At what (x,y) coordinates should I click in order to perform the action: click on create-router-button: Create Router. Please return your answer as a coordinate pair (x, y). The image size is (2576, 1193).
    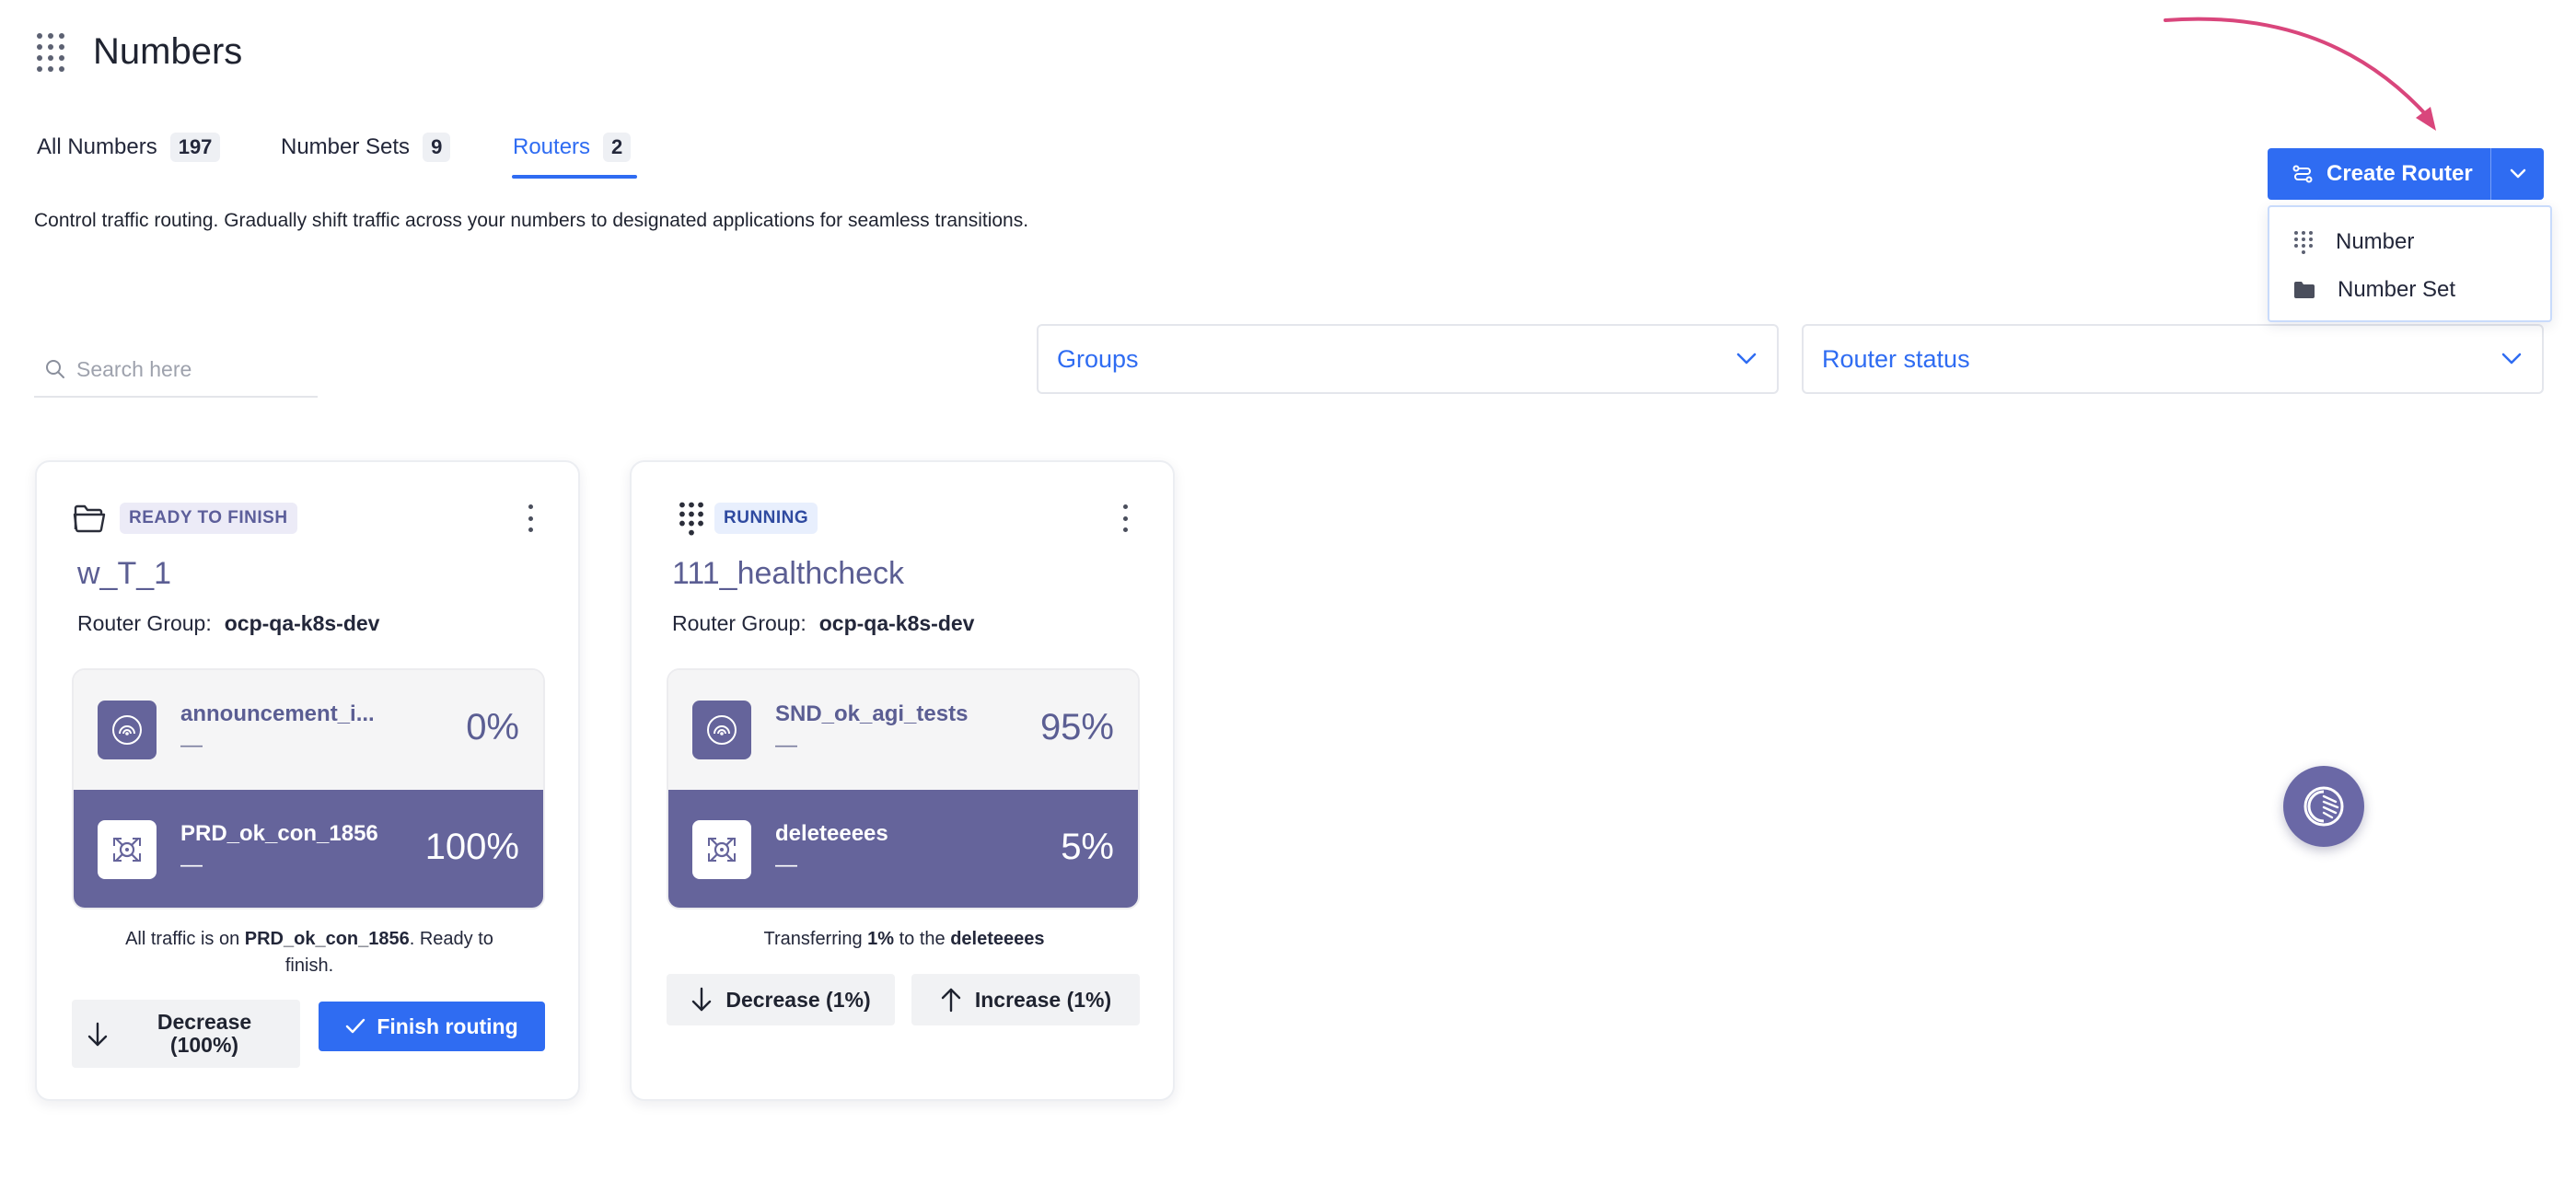
    Looking at the image, I should click on (2406, 174).